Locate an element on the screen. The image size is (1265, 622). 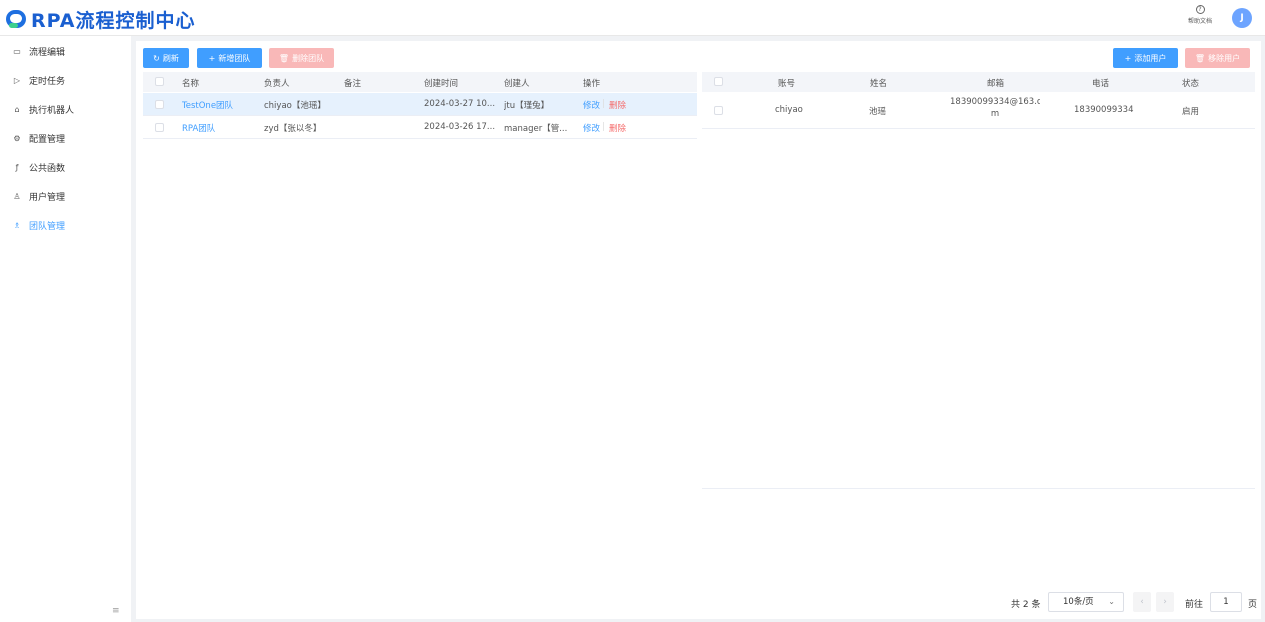
col-note: 备注 is located at coordinates (353, 84).